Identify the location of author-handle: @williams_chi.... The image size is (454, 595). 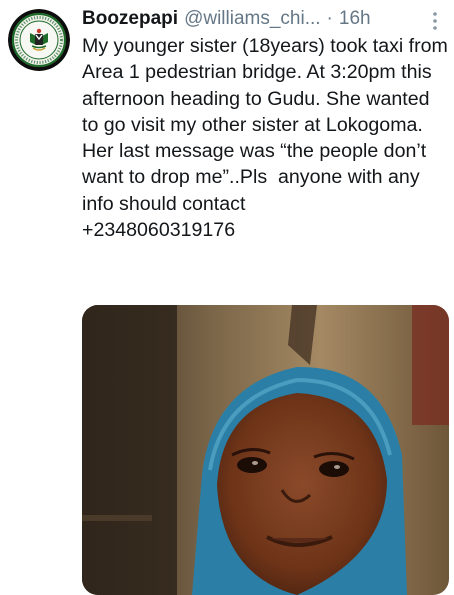
(252, 19).